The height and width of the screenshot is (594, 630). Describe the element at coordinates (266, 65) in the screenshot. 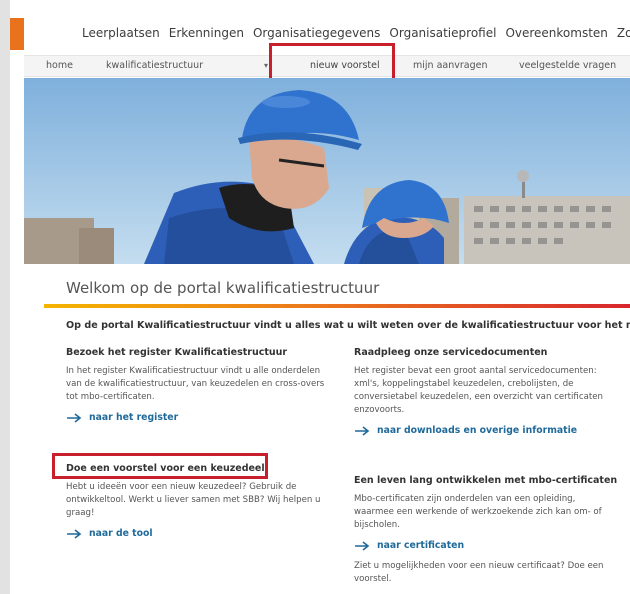

I see `caret-down-icon: ▾` at that location.